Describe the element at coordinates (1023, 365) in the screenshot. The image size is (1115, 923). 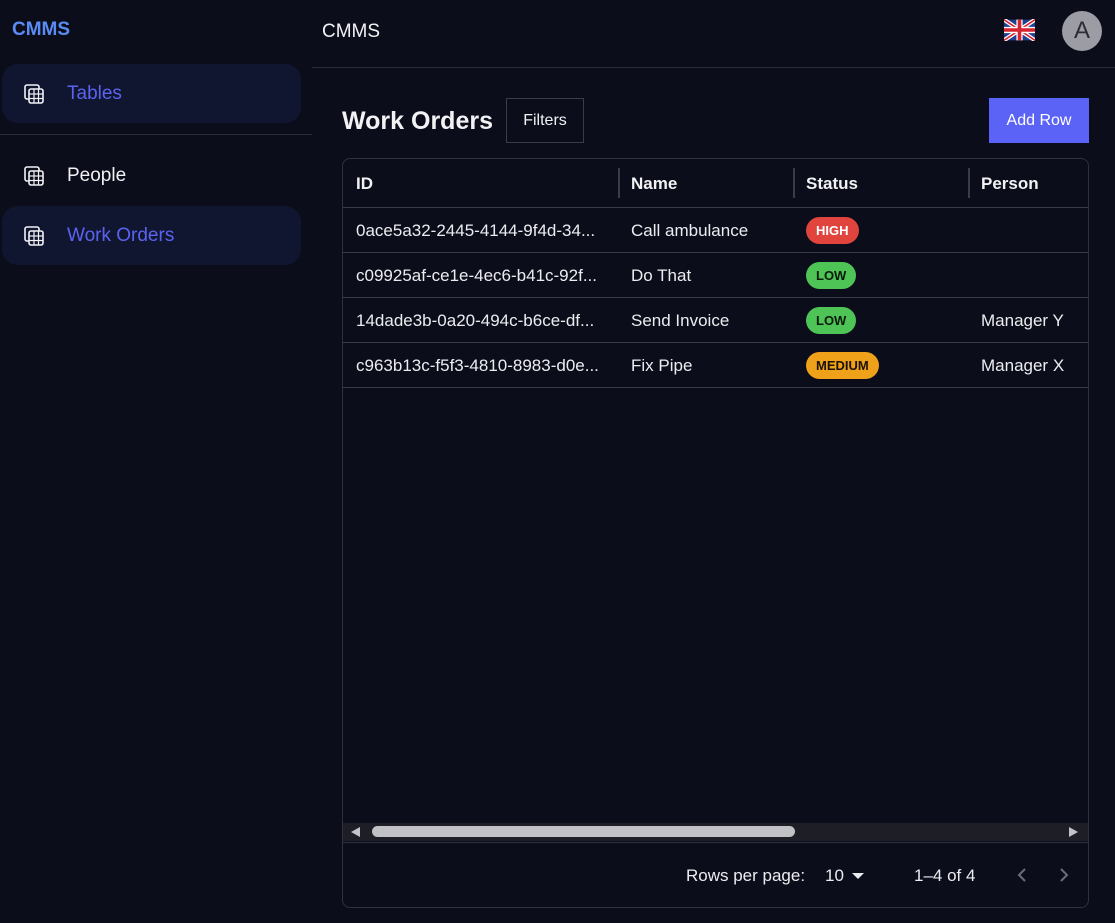
I see `cell-person: Manager X` at that location.